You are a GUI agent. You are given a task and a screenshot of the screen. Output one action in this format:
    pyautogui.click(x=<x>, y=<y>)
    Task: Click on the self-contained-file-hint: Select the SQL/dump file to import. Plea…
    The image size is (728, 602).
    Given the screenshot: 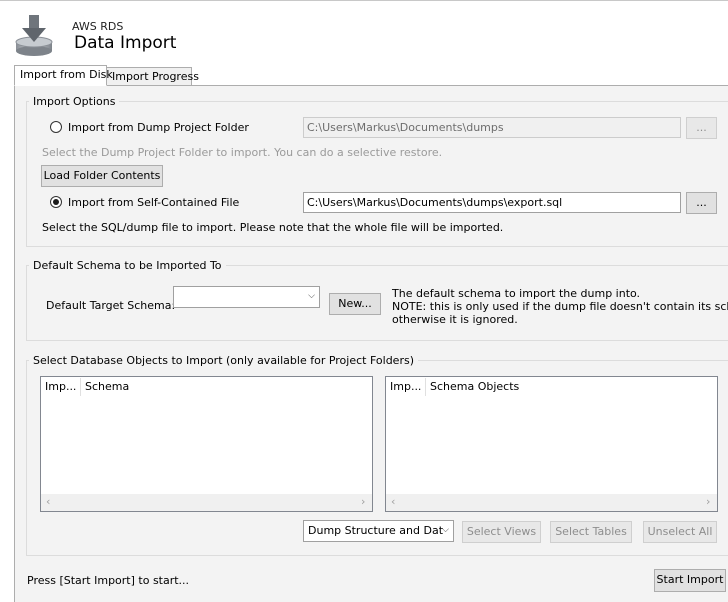 What is the action you would take?
    pyautogui.click(x=273, y=227)
    